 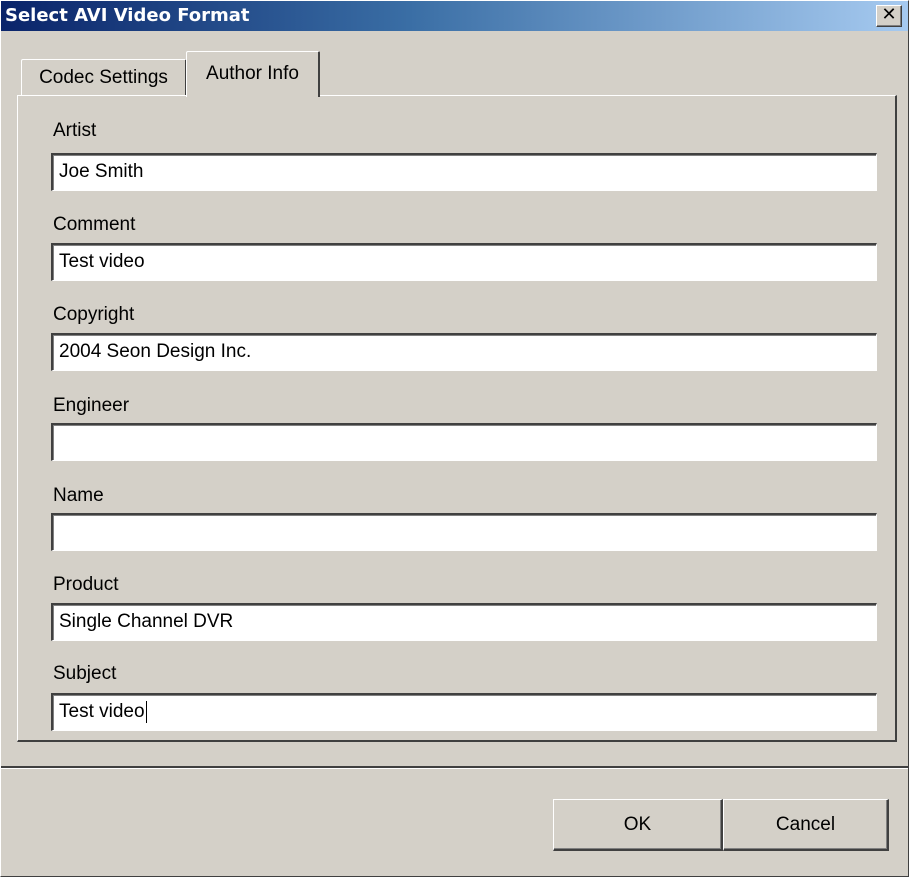 What do you see at coordinates (102, 711) in the screenshot?
I see `subject-field-value: Test video` at bounding box center [102, 711].